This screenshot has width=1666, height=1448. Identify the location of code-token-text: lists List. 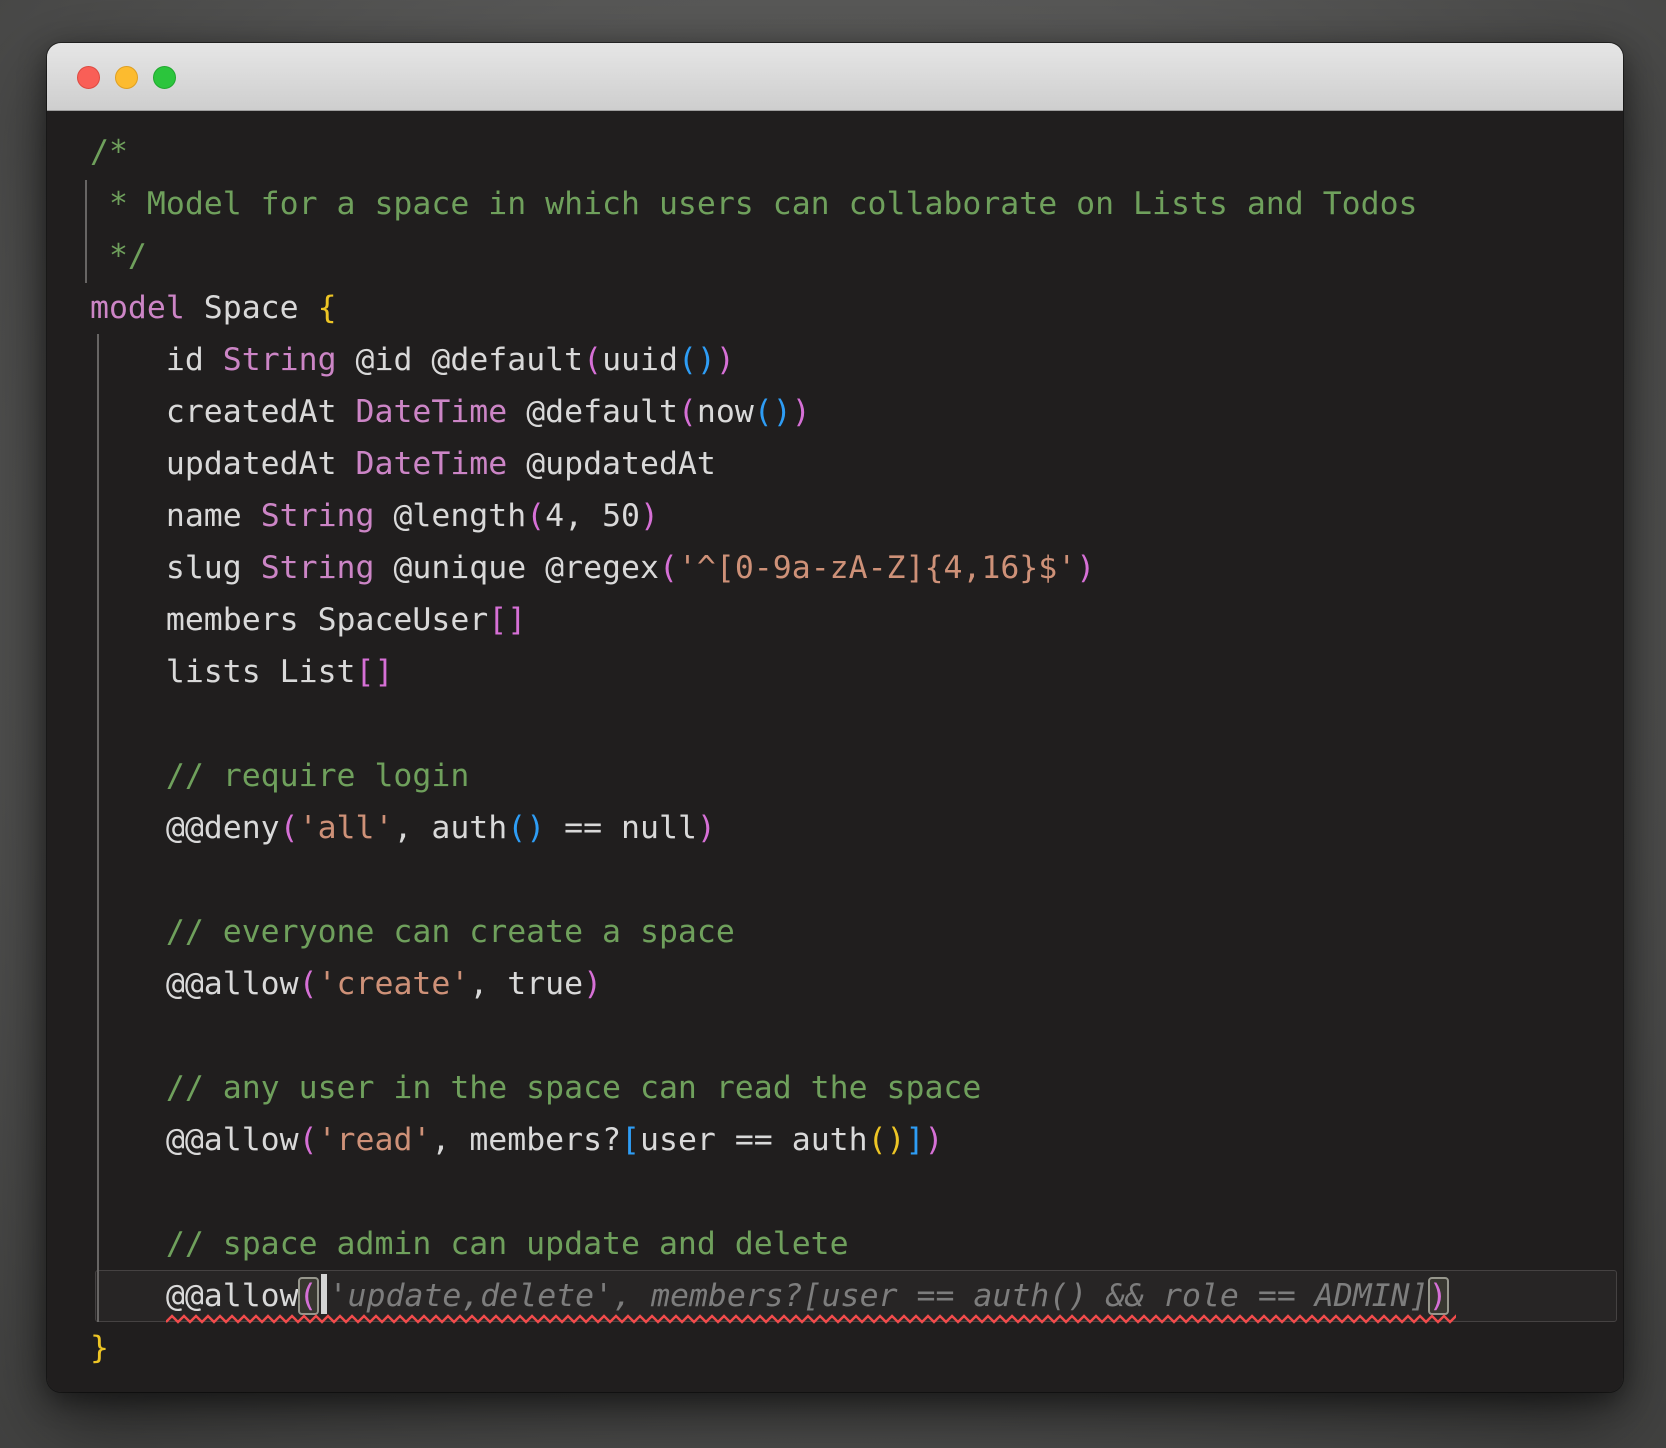
(223, 672).